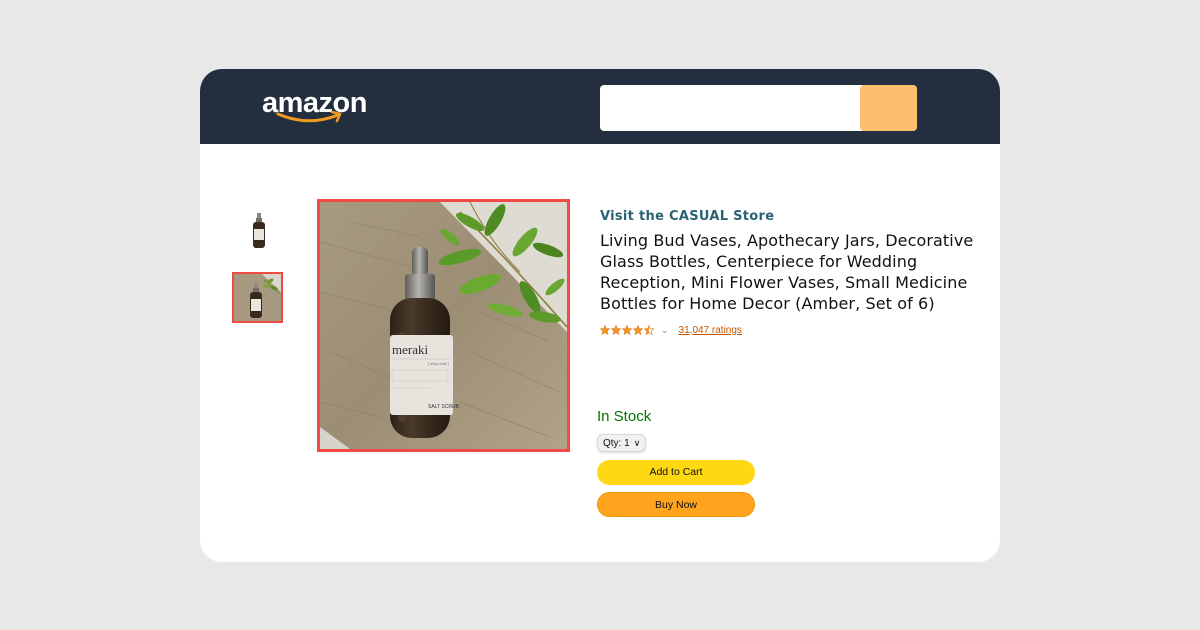 This screenshot has height=630, width=1200. Describe the element at coordinates (888, 108) in the screenshot. I see `search-button` at that location.